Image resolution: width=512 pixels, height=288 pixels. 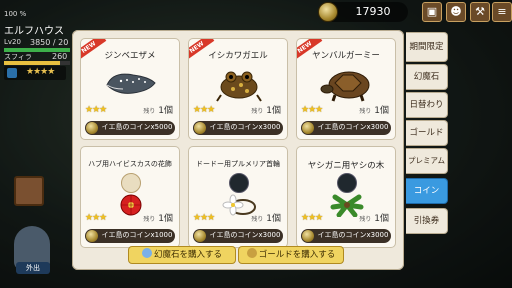 What do you see at coordinates (456, 12) in the screenshot?
I see `character-menu-icon: ☻` at bounding box center [456, 12].